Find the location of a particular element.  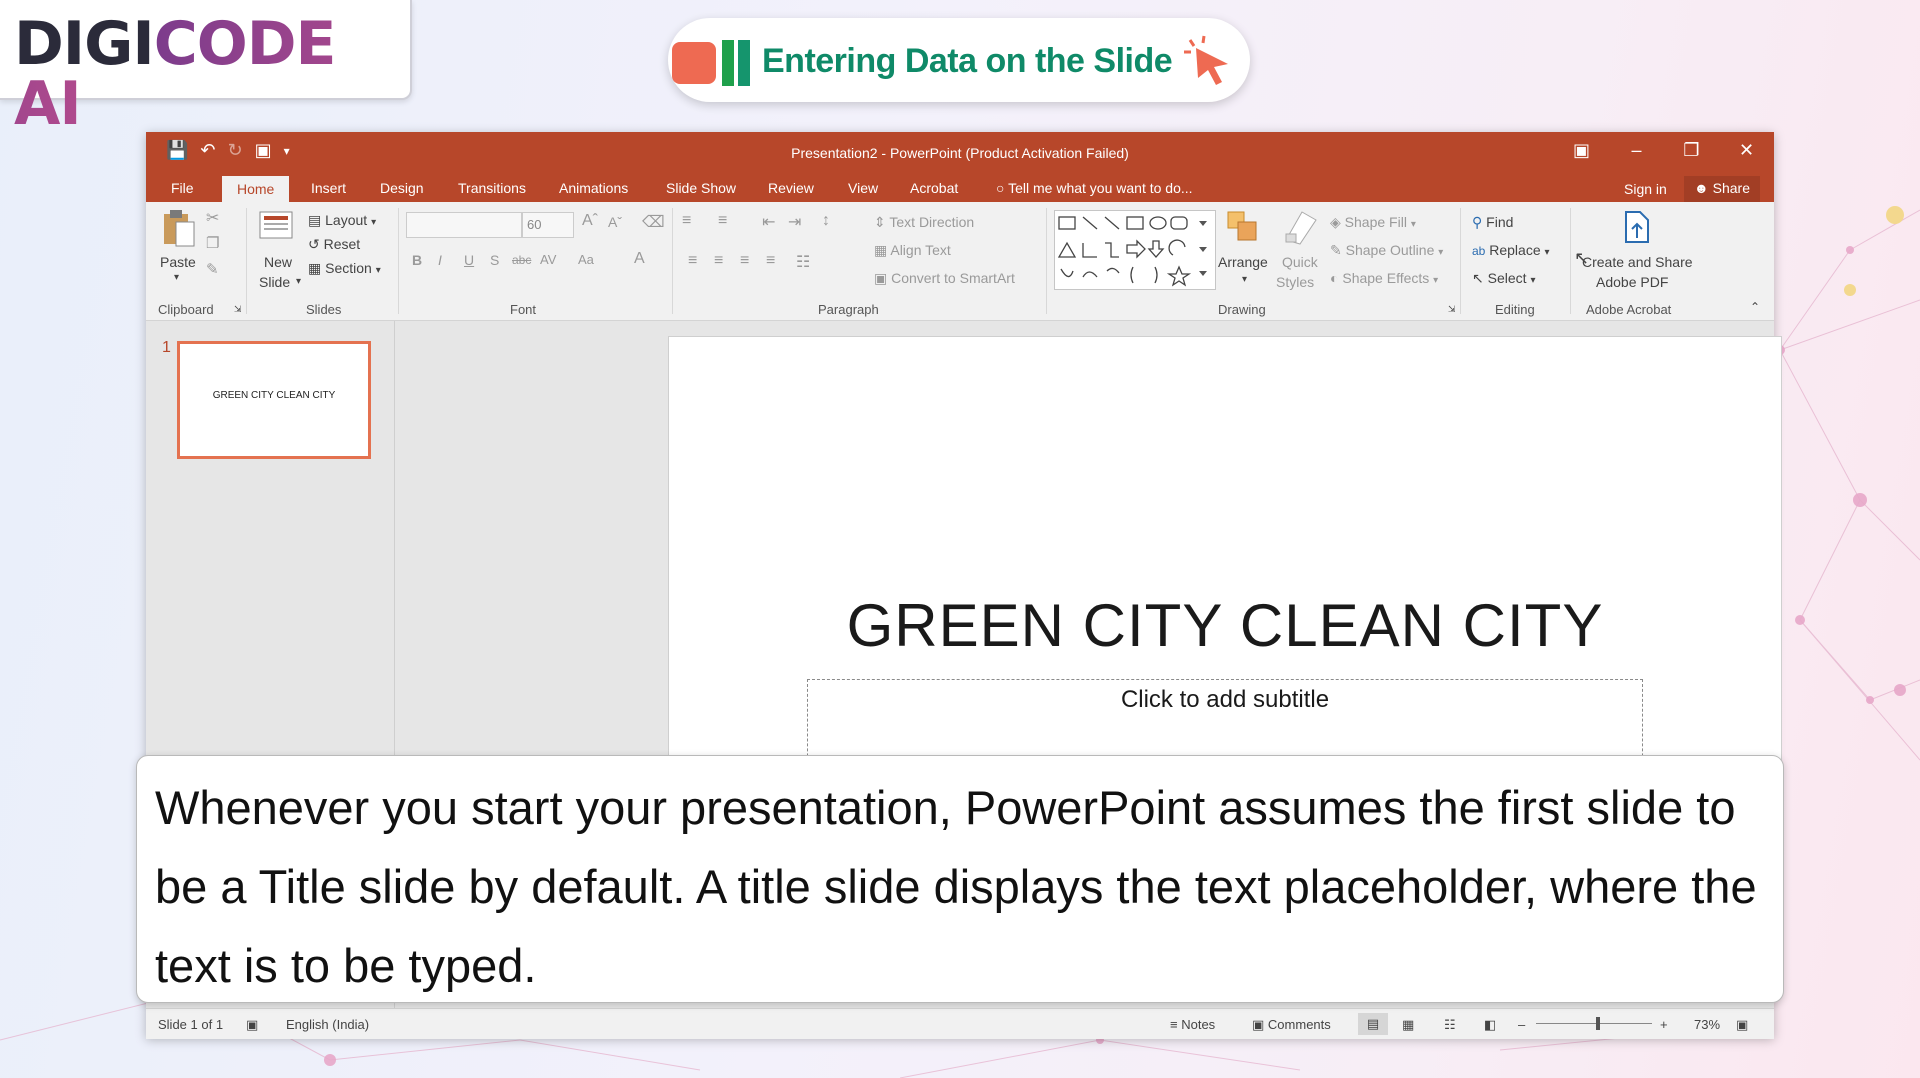

copy-icon: ❐ is located at coordinates (212, 243).